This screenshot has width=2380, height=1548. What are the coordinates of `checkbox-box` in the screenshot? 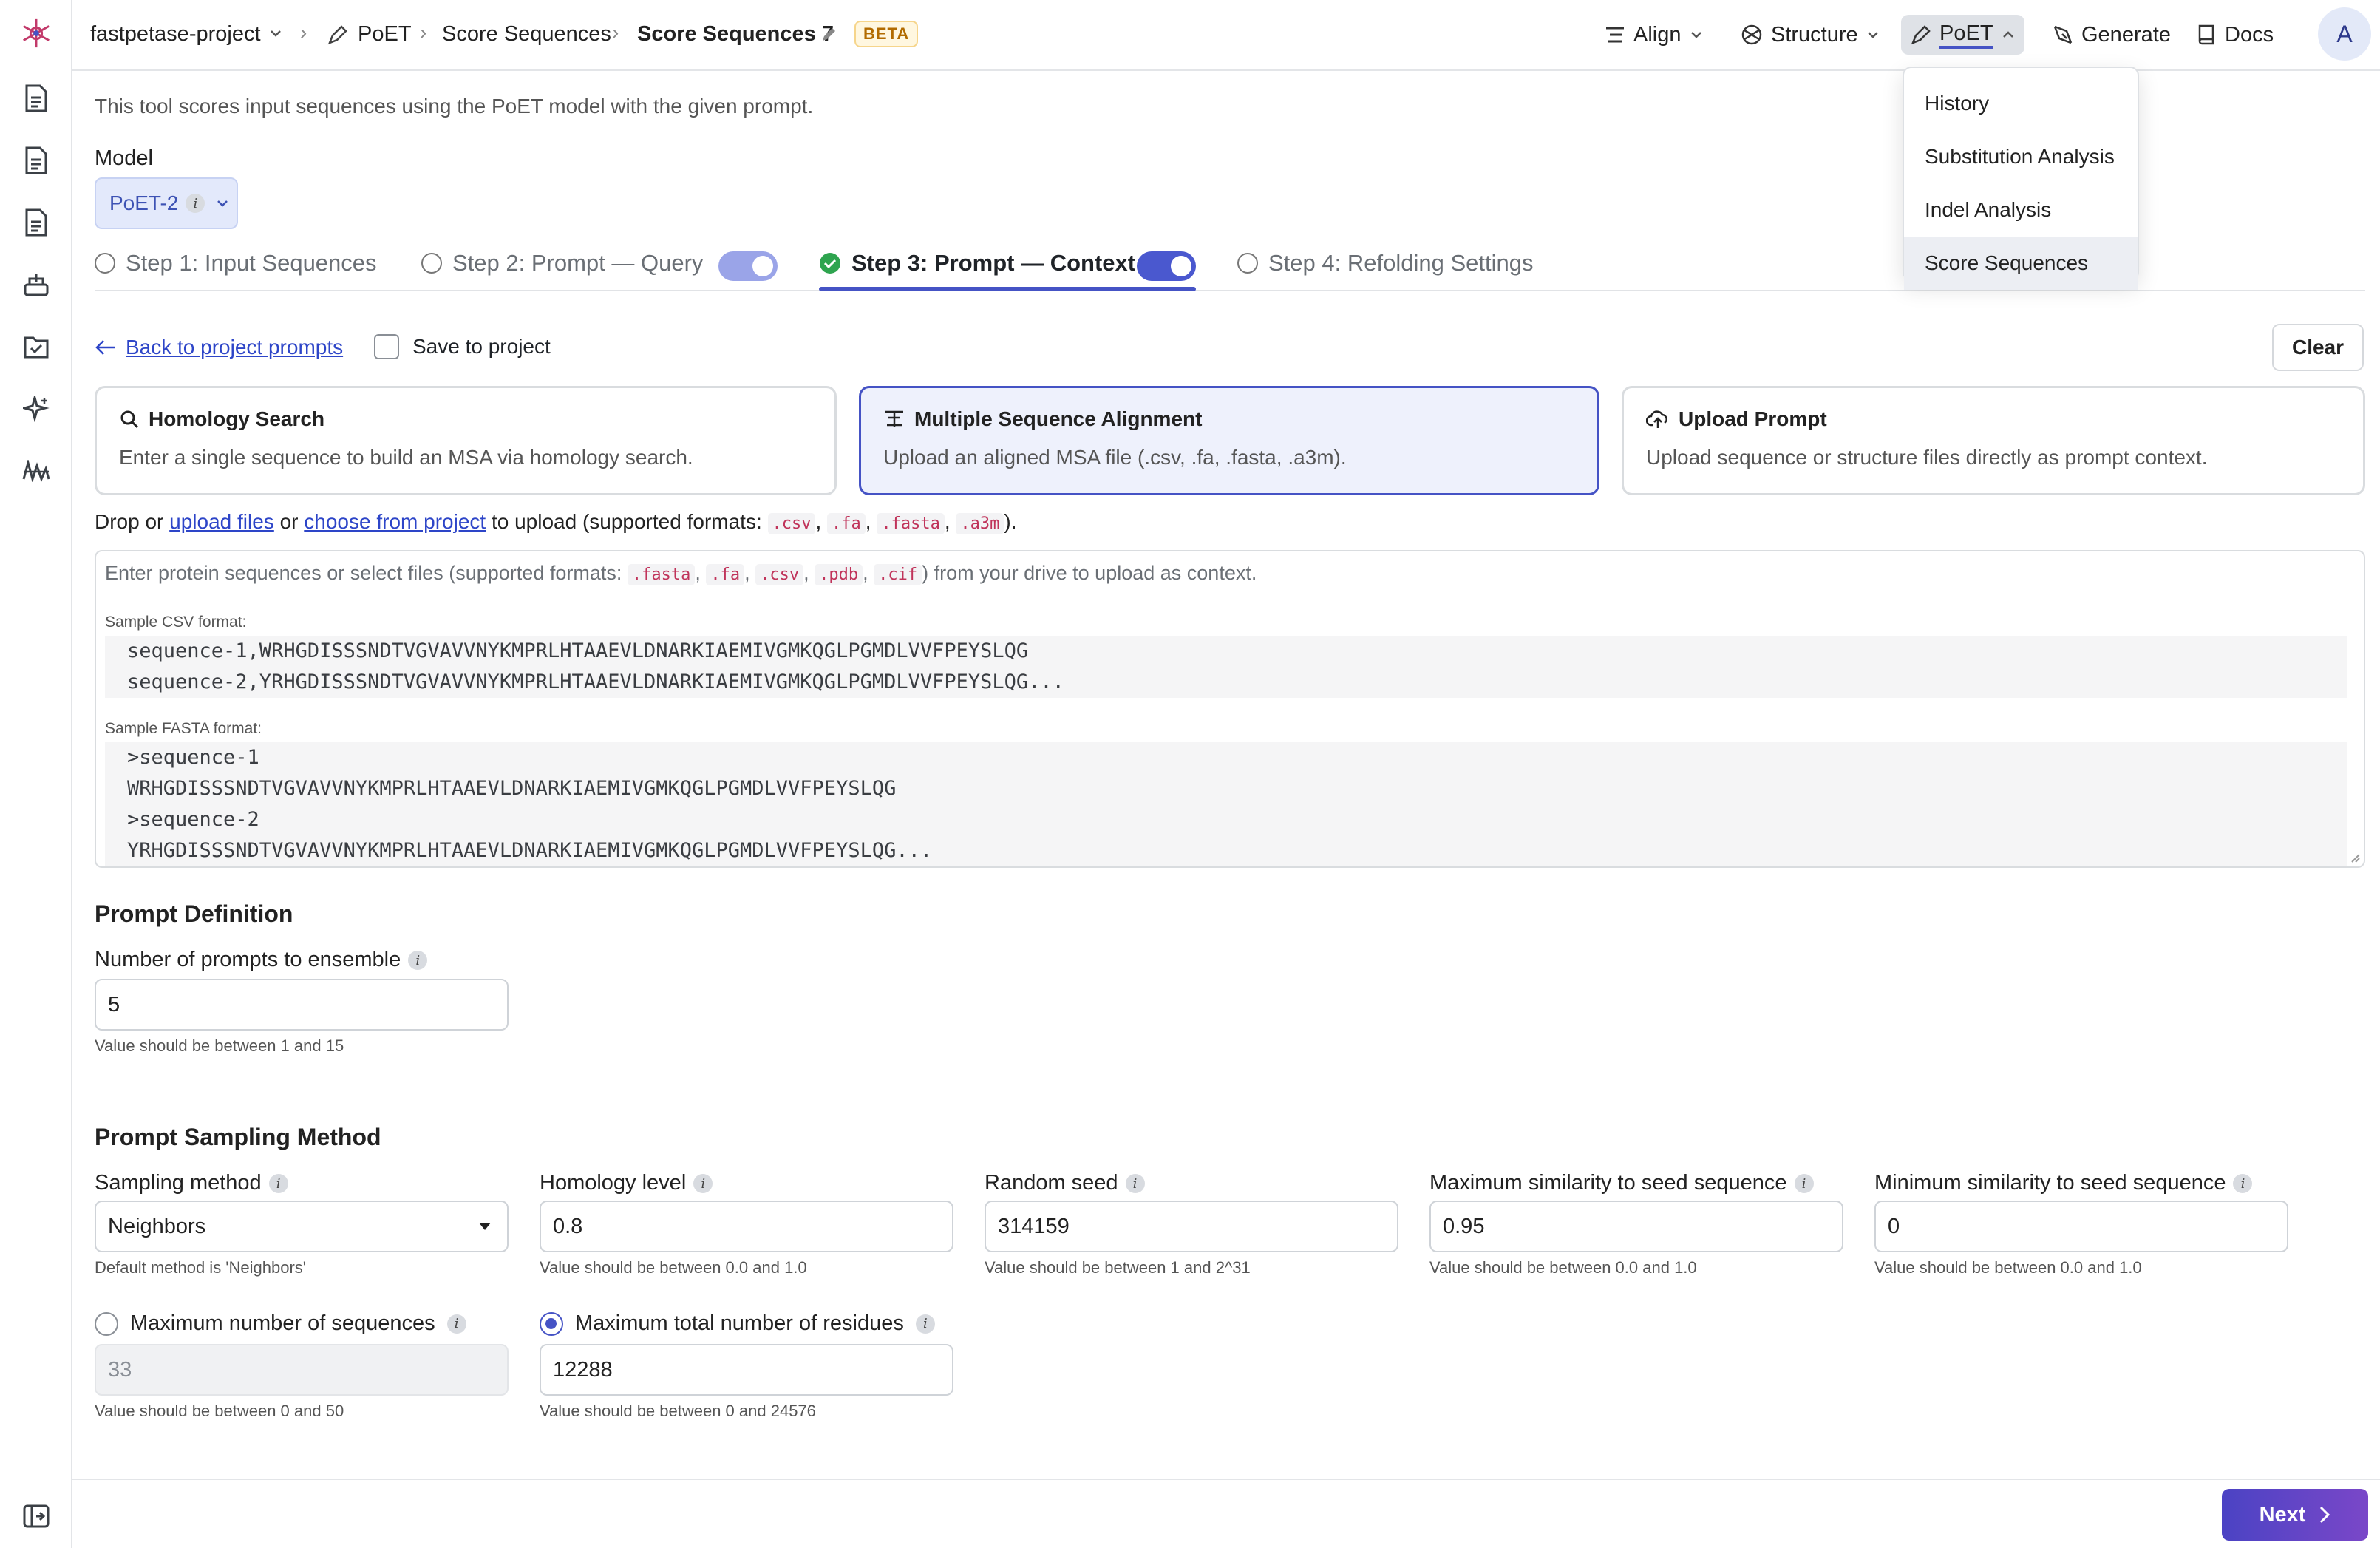 It's located at (387, 346).